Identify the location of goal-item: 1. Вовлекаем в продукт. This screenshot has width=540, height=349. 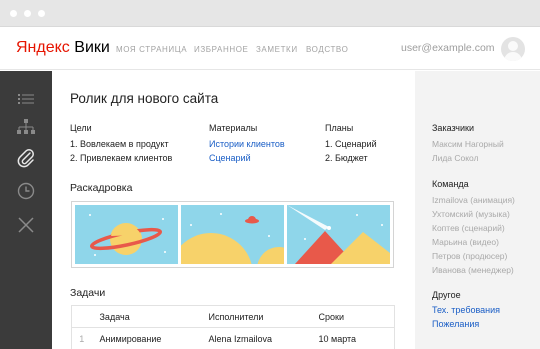
(119, 144).